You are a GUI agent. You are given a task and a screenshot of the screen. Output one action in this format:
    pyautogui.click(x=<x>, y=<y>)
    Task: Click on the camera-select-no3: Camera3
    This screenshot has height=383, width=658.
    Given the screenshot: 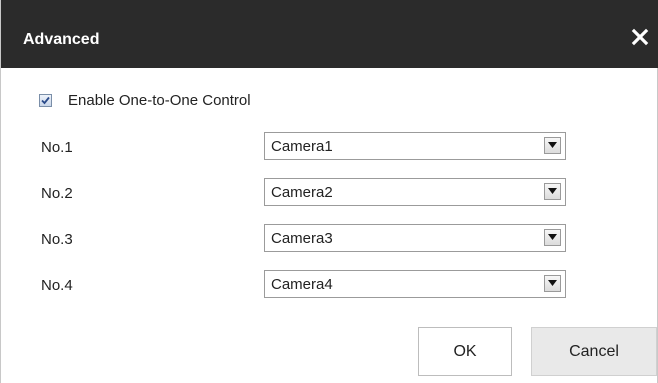 What is the action you would take?
    pyautogui.click(x=415, y=238)
    